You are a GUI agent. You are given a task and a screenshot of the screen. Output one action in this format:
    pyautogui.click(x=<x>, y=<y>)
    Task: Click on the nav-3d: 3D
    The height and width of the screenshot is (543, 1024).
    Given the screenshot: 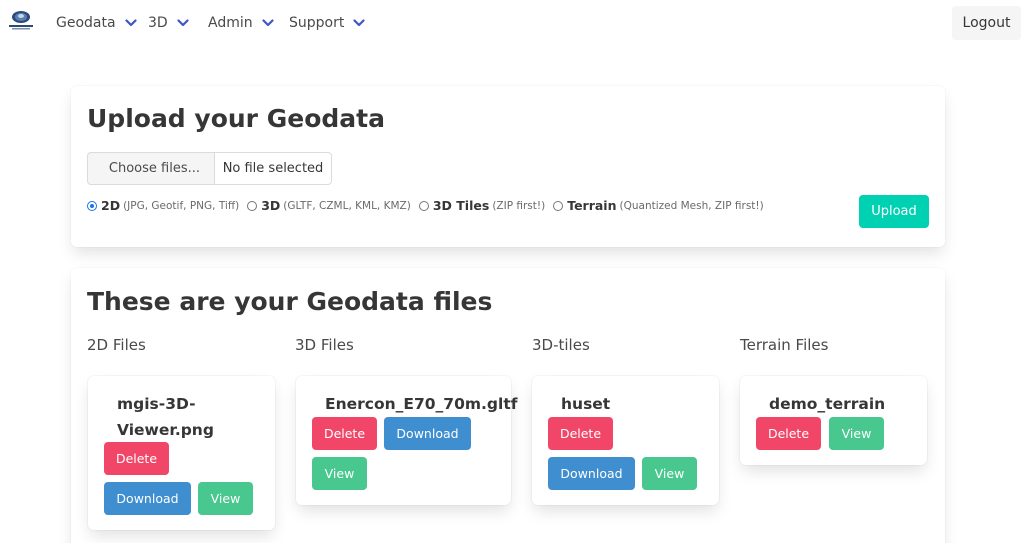 What is the action you would take?
    pyautogui.click(x=168, y=23)
    